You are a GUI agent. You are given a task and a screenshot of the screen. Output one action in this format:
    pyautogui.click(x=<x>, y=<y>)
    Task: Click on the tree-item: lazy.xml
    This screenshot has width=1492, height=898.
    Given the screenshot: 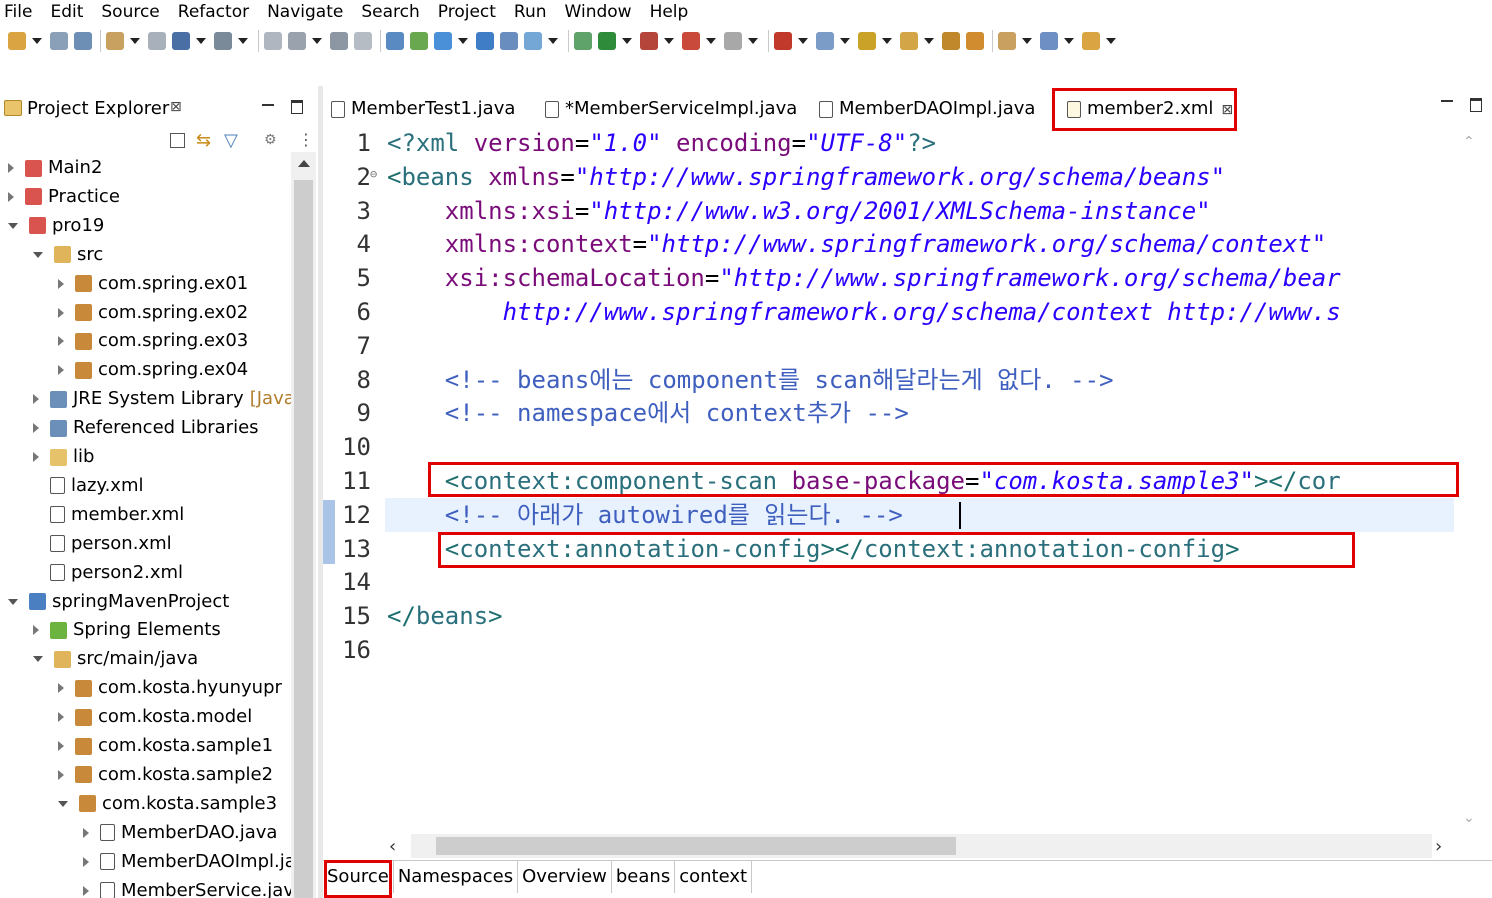 What is the action you would take?
    pyautogui.click(x=88, y=485)
    